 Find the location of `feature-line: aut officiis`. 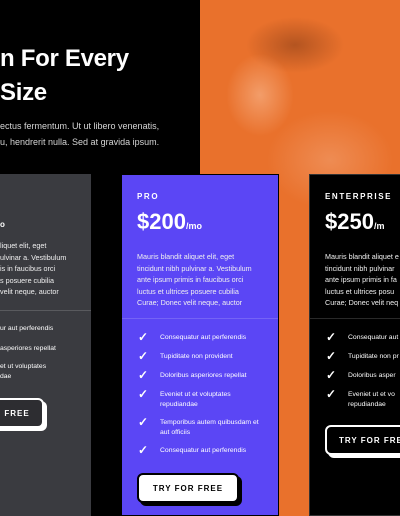

feature-line: aut officiis is located at coordinates (175, 432).